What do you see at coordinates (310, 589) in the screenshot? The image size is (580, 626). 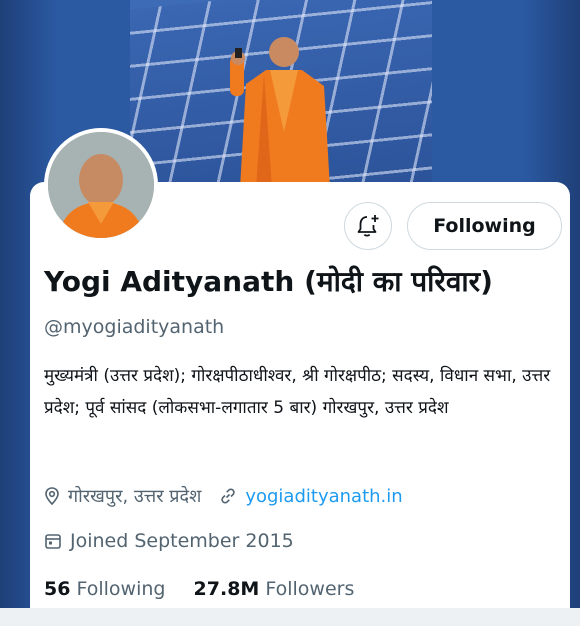 I see `followers-stat-label: Followers` at bounding box center [310, 589].